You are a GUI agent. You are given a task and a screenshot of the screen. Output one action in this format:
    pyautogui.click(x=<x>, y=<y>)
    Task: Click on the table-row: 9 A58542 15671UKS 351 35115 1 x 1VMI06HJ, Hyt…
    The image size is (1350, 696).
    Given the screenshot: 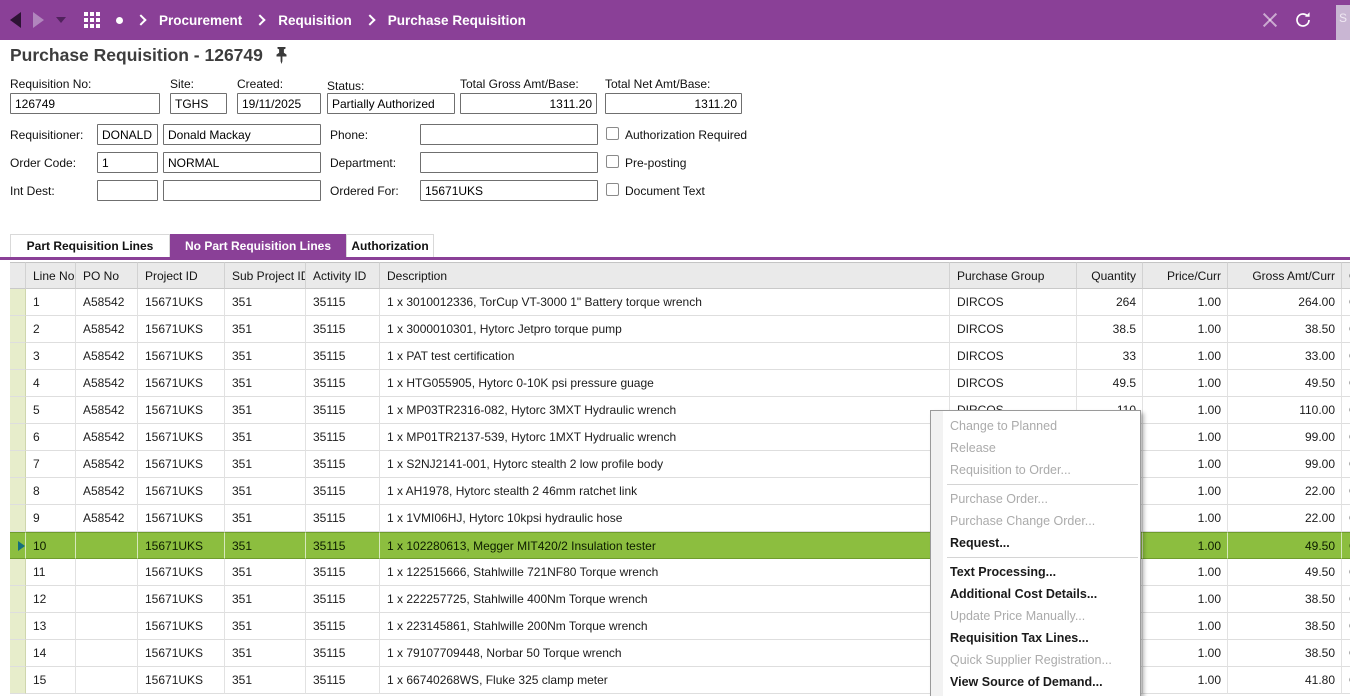 What is the action you would take?
    pyautogui.click(x=680, y=518)
    